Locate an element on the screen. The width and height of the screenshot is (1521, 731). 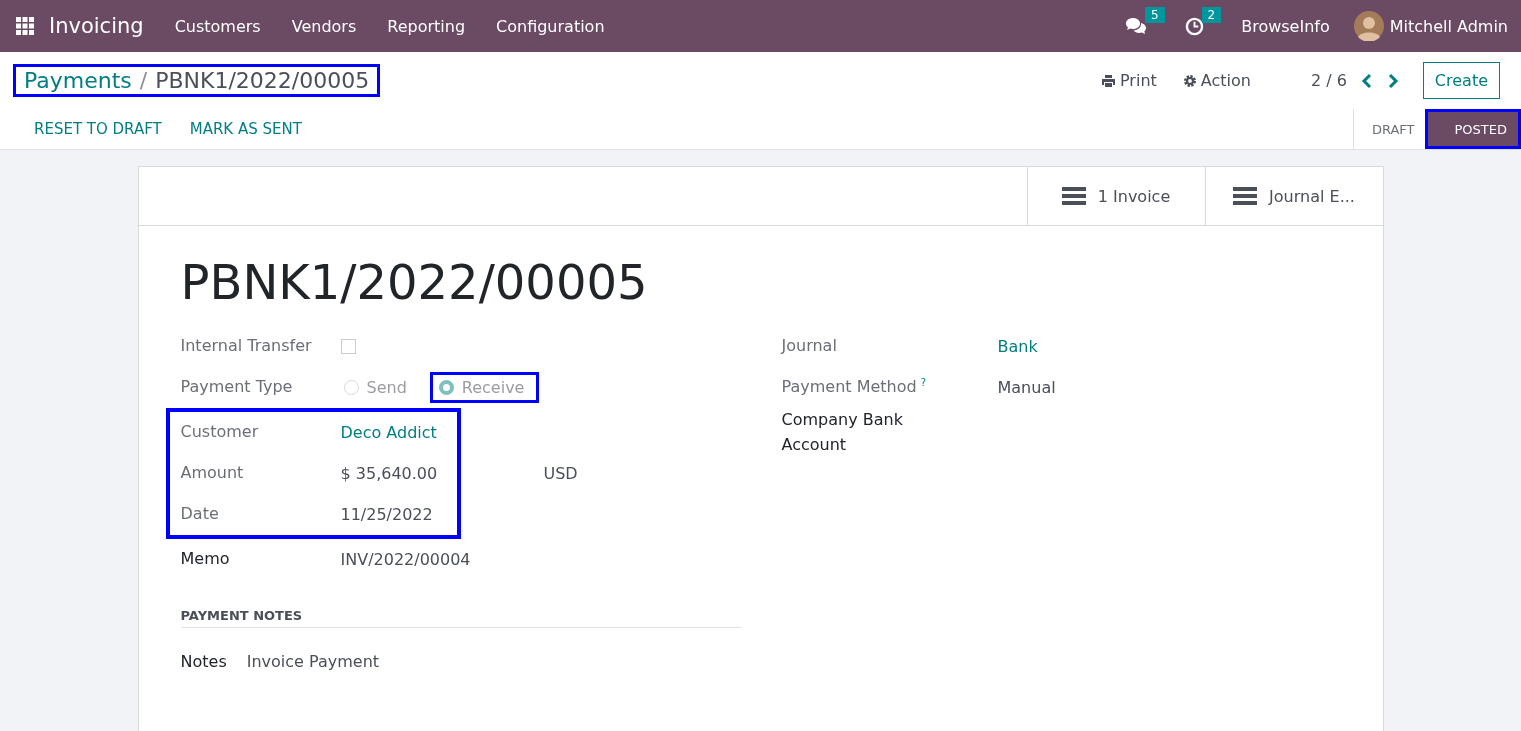
create-button: Create is located at coordinates (1461, 80).